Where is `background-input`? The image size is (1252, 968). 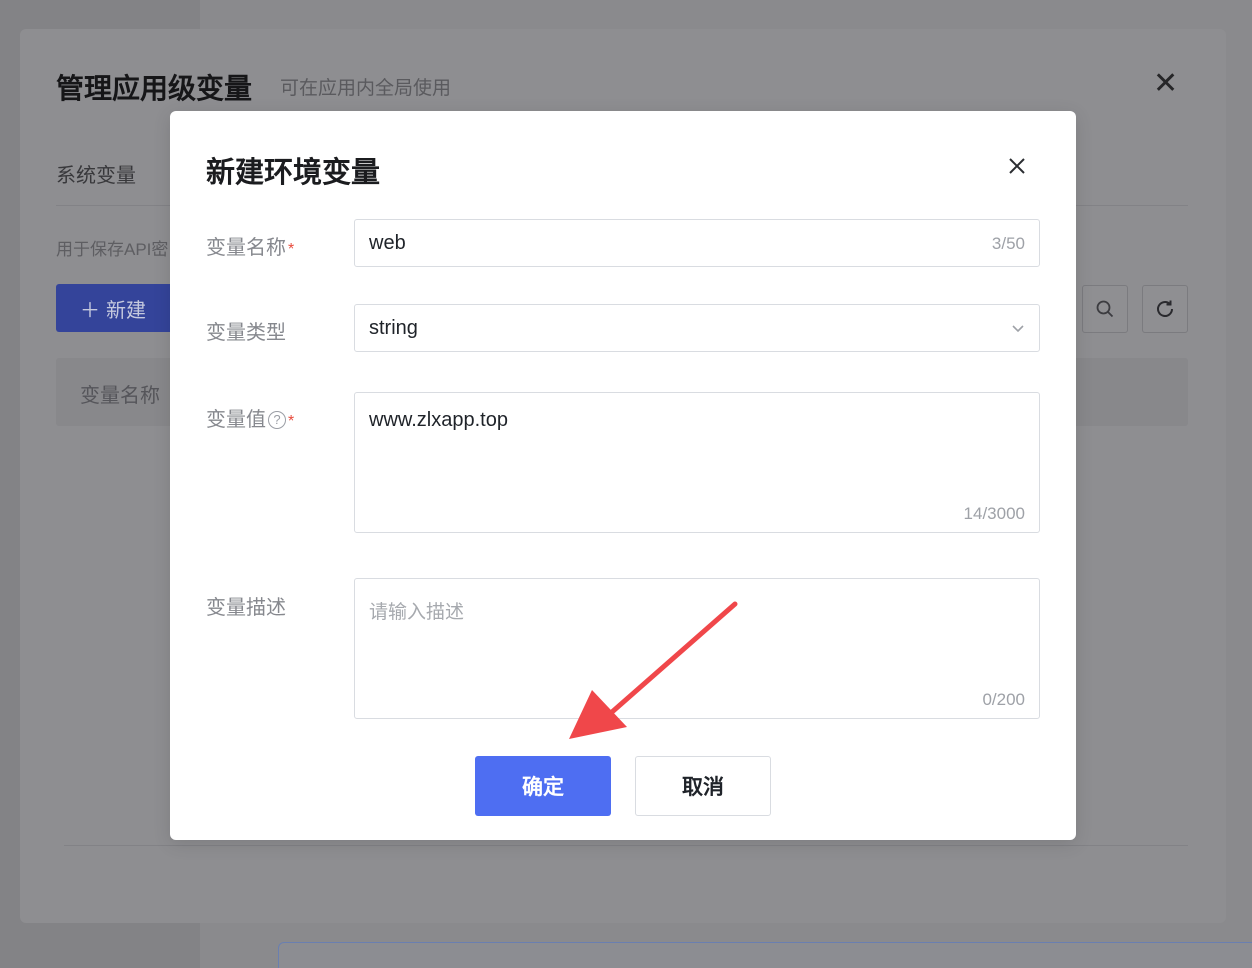
background-input is located at coordinates (765, 955).